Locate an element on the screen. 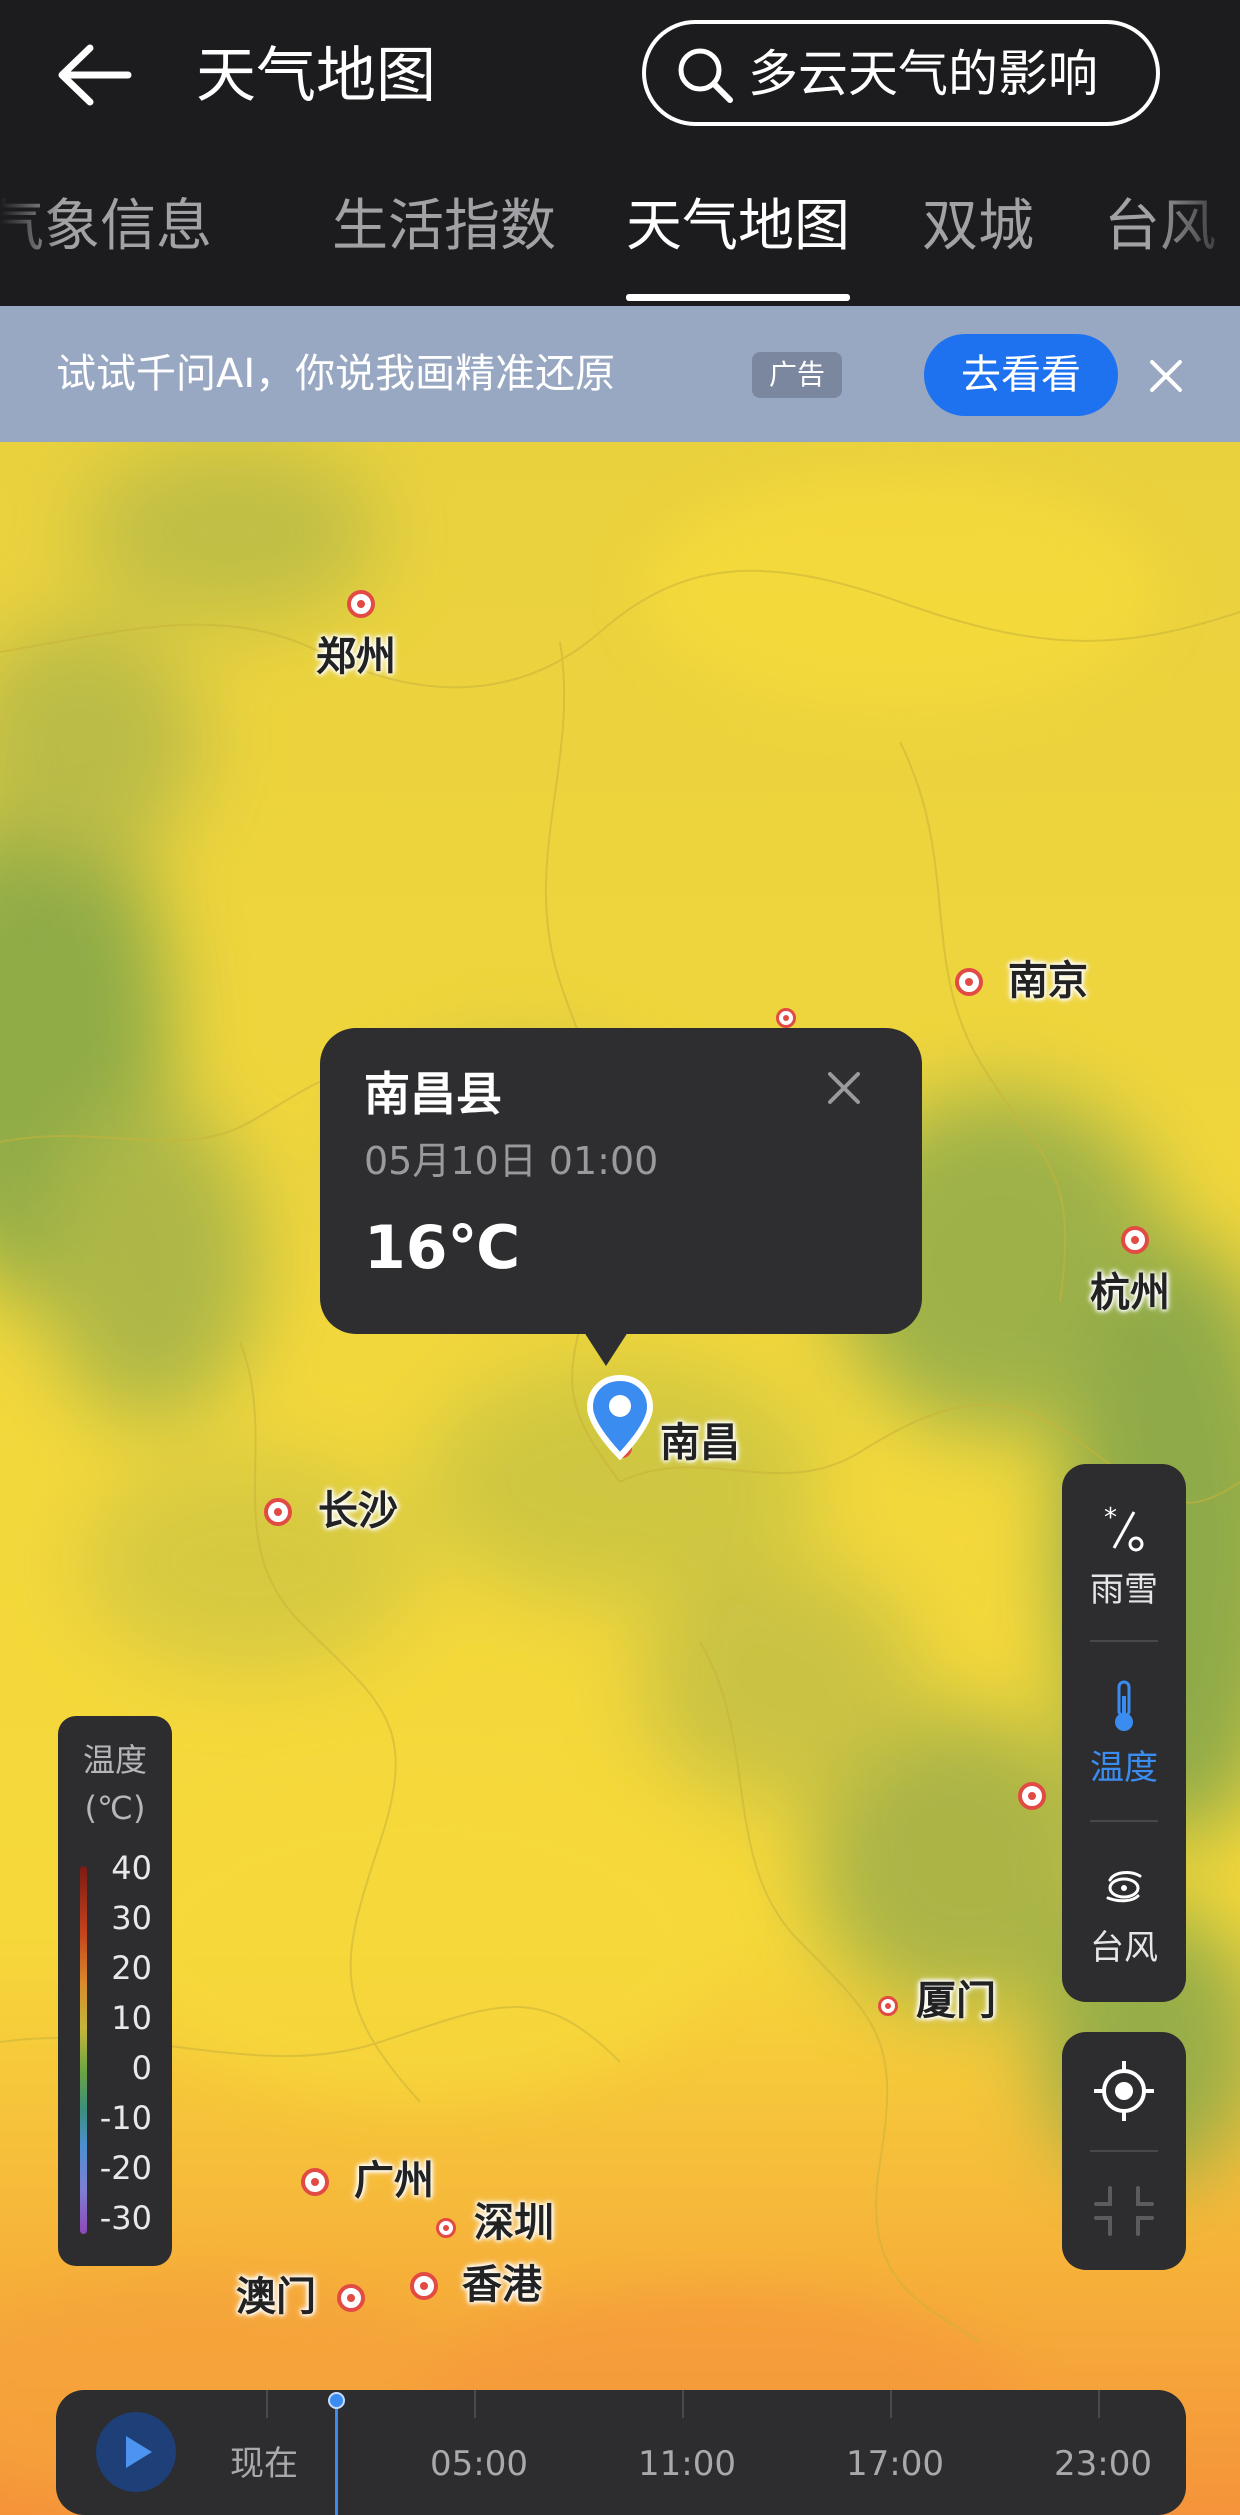 The height and width of the screenshot is (2515, 1240). thermometer-icon is located at coordinates (1124, 1705).